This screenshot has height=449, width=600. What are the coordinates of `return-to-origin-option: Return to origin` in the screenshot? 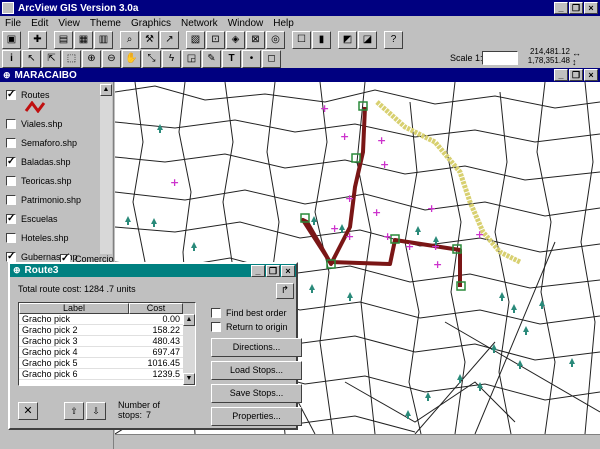 It's located at (249, 327).